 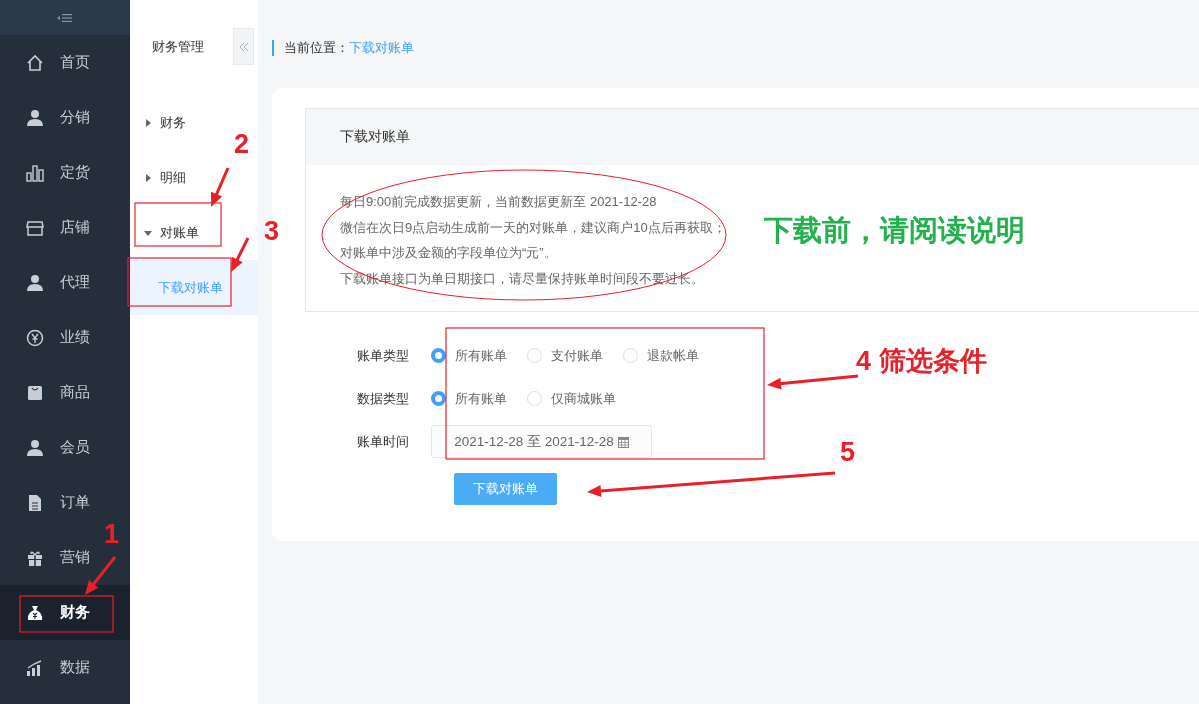 I want to click on annotation-label: 1, so click(x=112, y=535).